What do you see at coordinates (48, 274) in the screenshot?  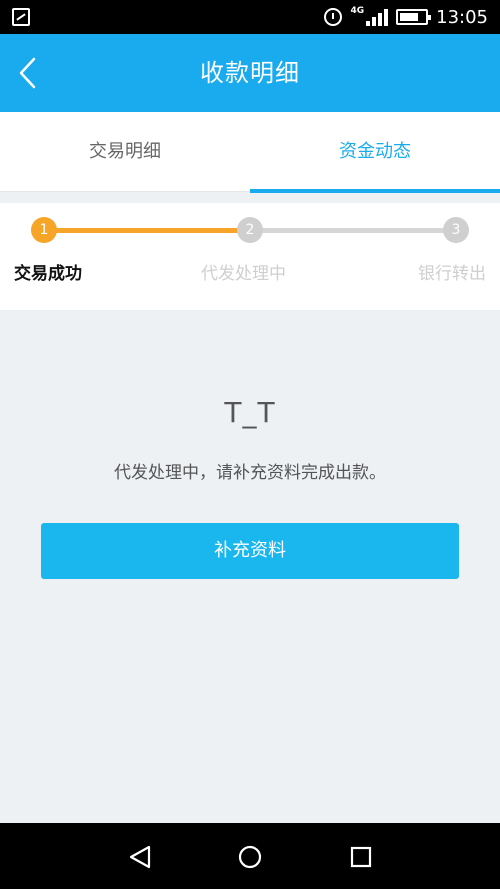 I see `step-1-label: 交易成功` at bounding box center [48, 274].